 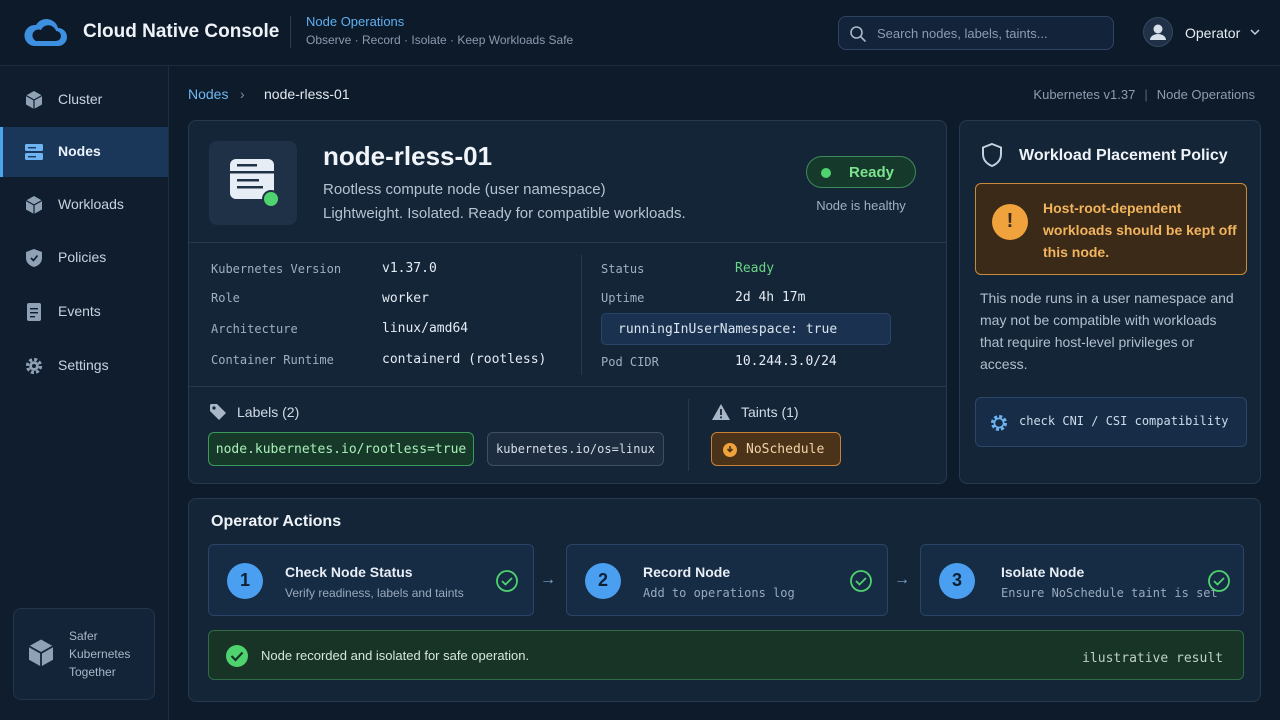 I want to click on step-number: 3, so click(x=957, y=581).